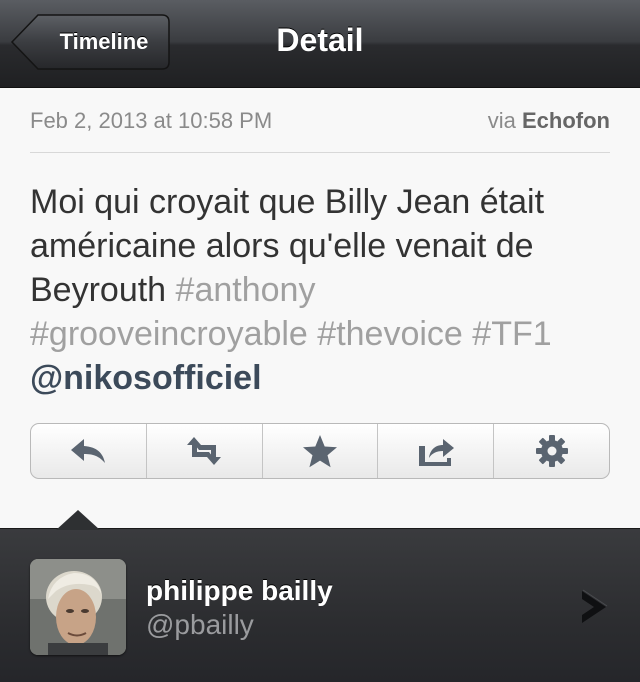  I want to click on reply-button, so click(89, 451).